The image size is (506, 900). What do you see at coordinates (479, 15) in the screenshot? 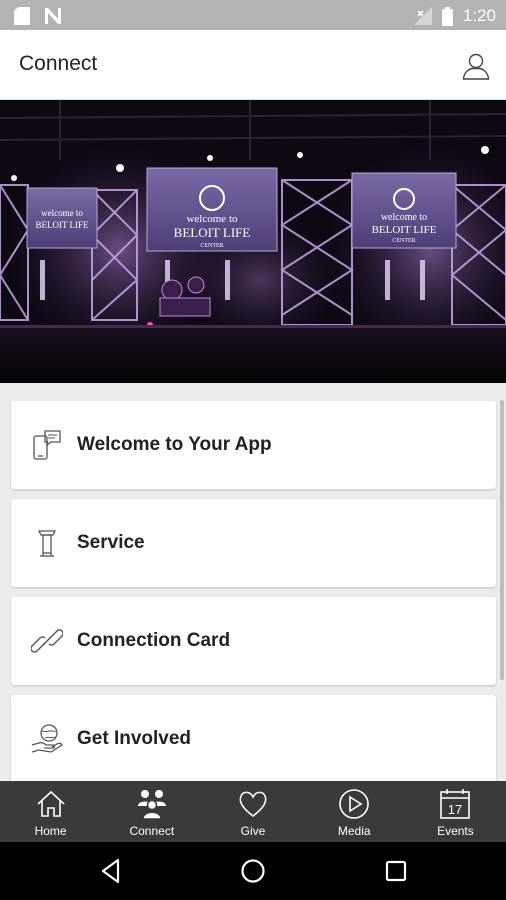
I see `status-time: 1:20` at bounding box center [479, 15].